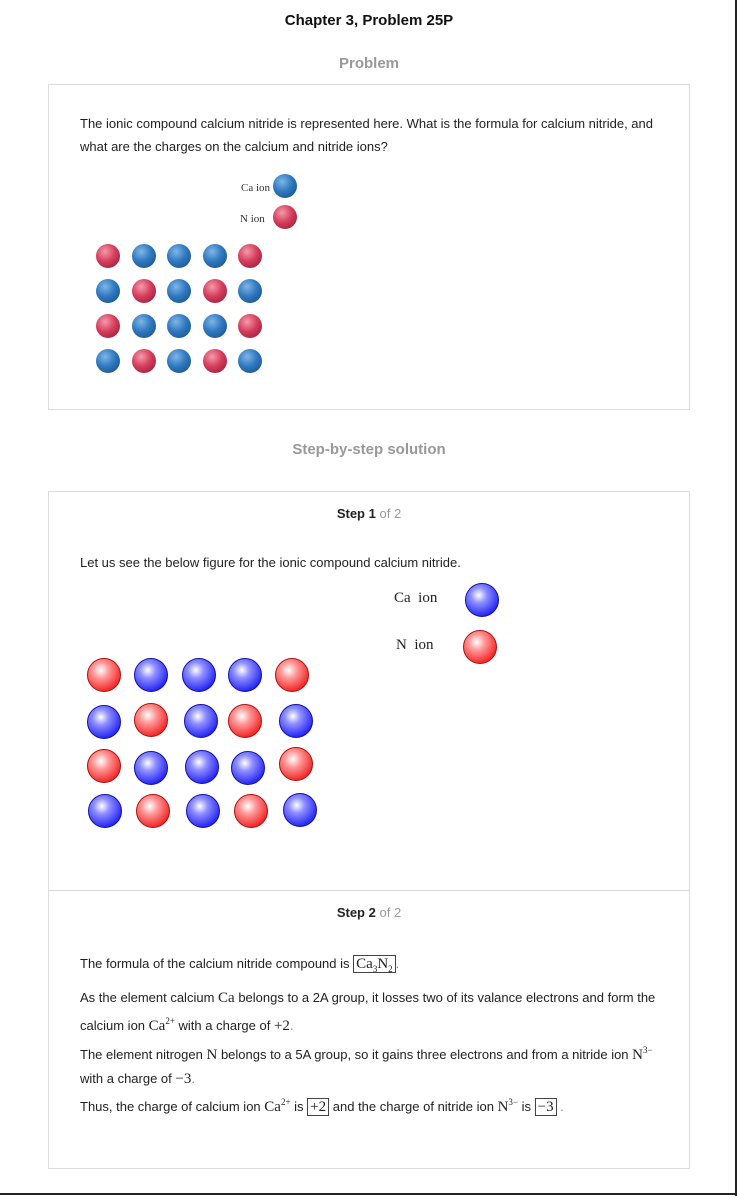  Describe the element at coordinates (503, 1107) in the screenshot. I see `conclusion-n-symbol: N` at that location.